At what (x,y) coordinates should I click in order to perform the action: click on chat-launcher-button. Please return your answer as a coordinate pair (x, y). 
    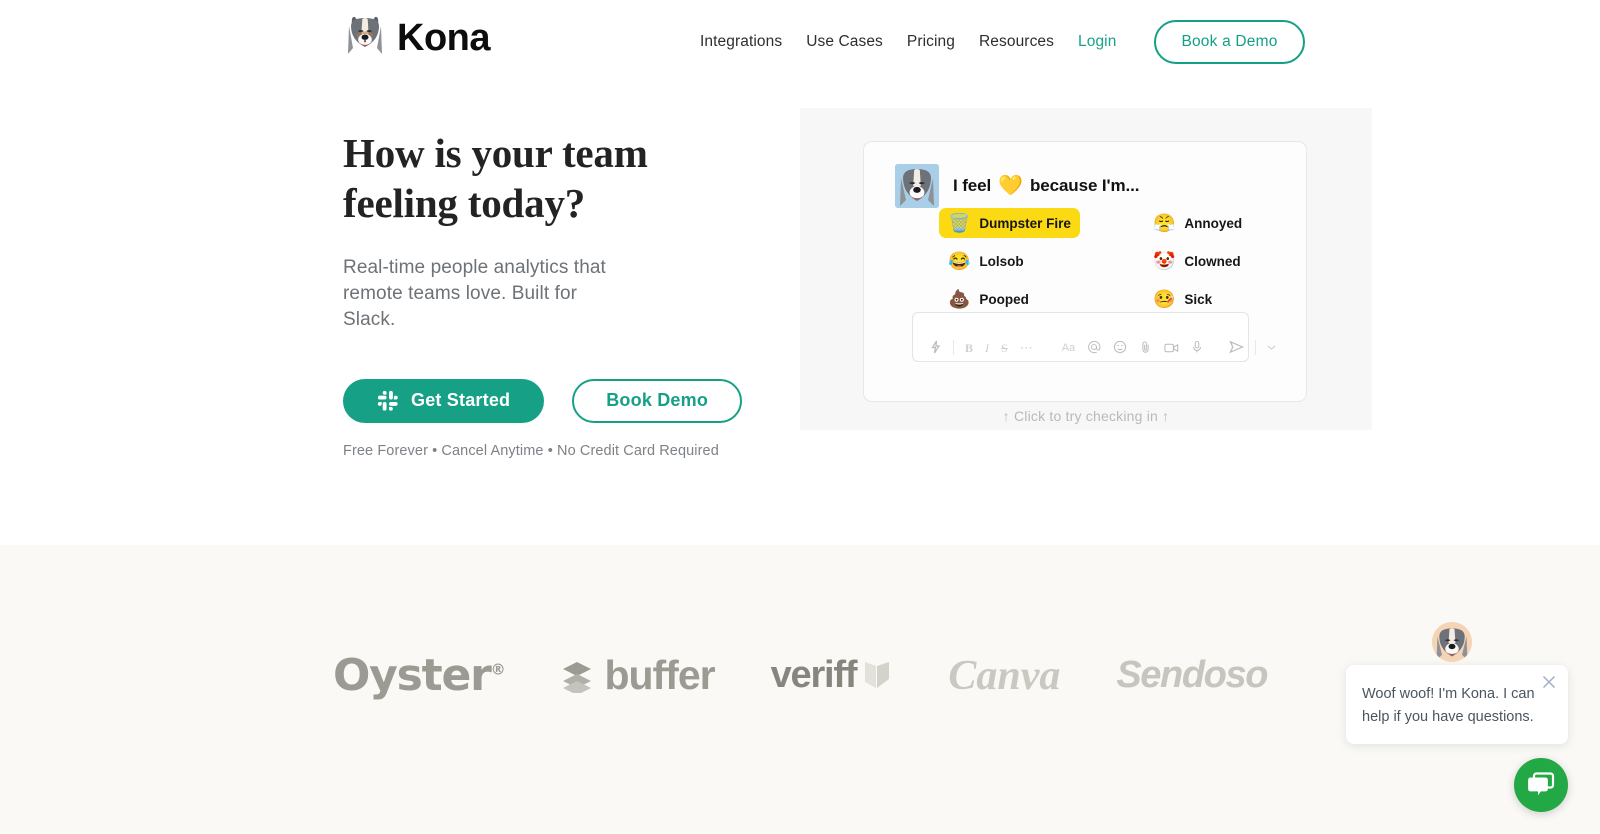
    Looking at the image, I should click on (1541, 785).